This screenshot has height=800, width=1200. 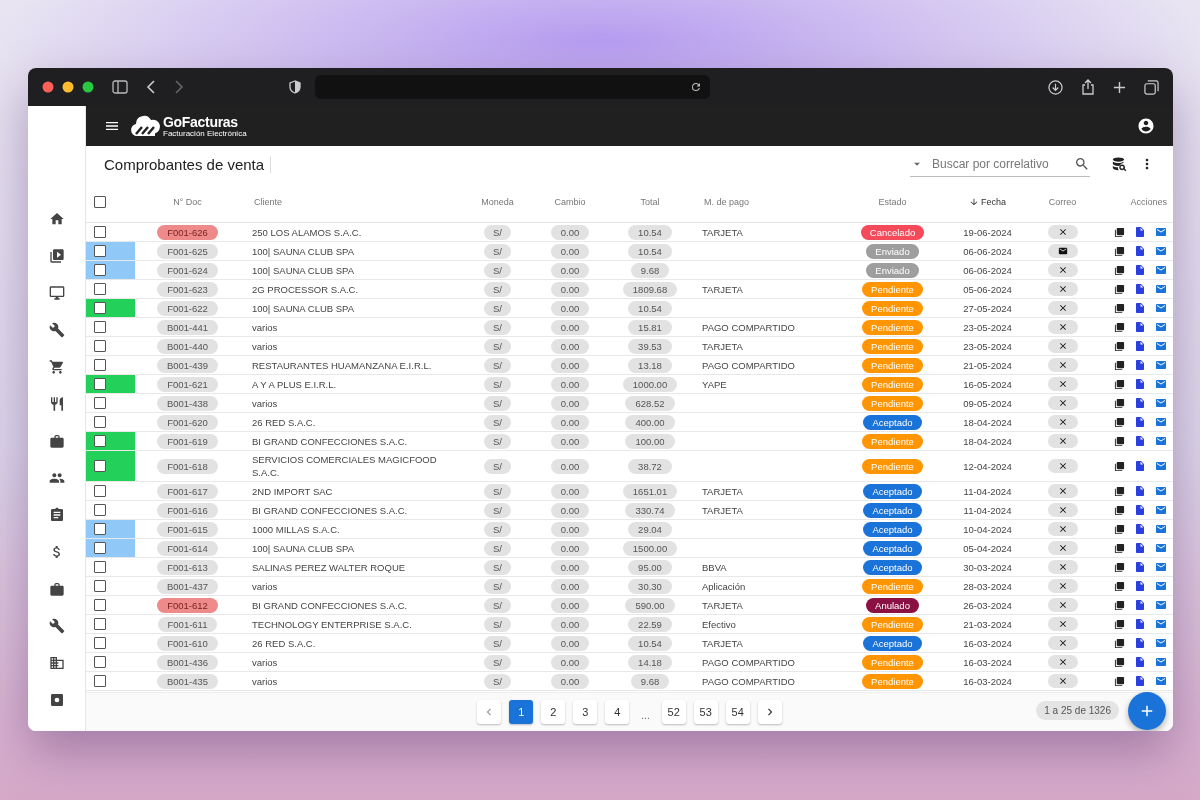 I want to click on page-button: 53, so click(x=705, y=712).